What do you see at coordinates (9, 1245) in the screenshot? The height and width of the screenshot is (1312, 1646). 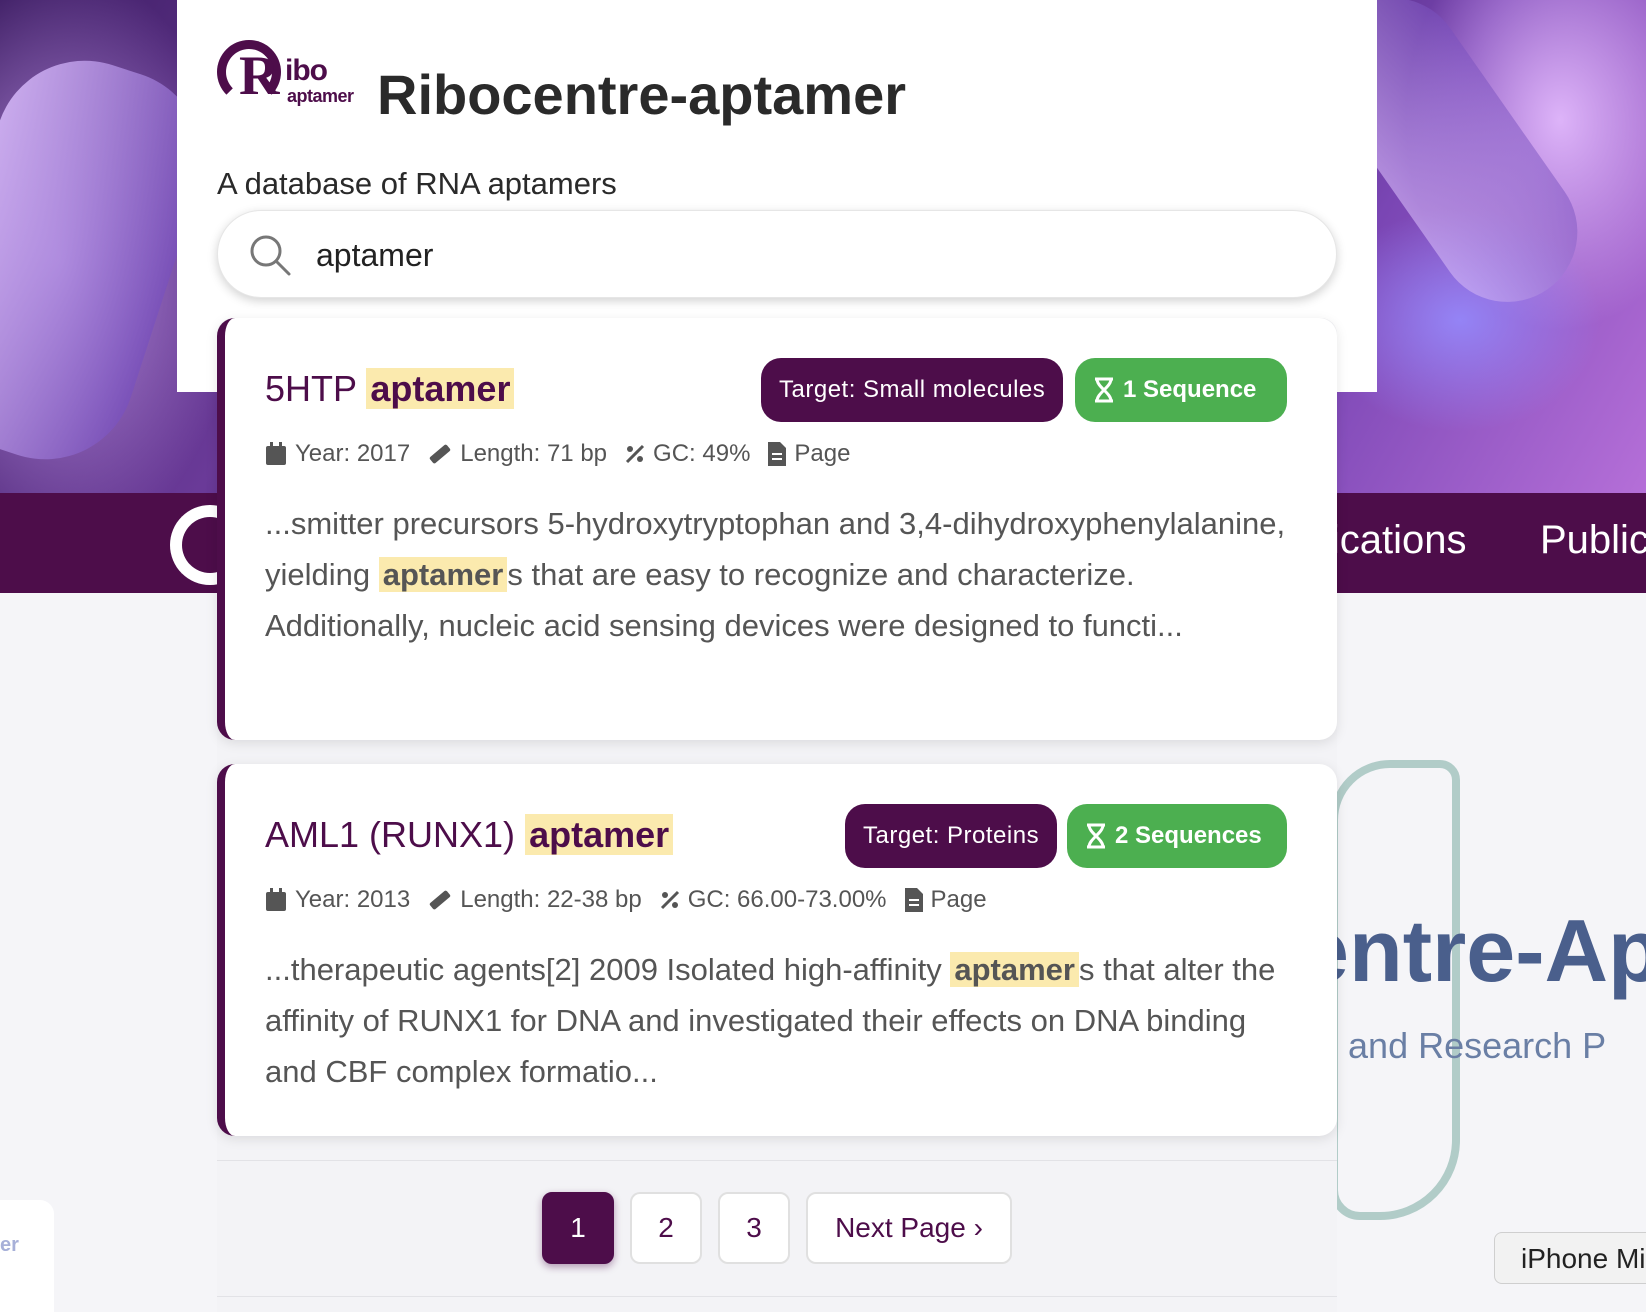 I see `side-card-text: er` at bounding box center [9, 1245].